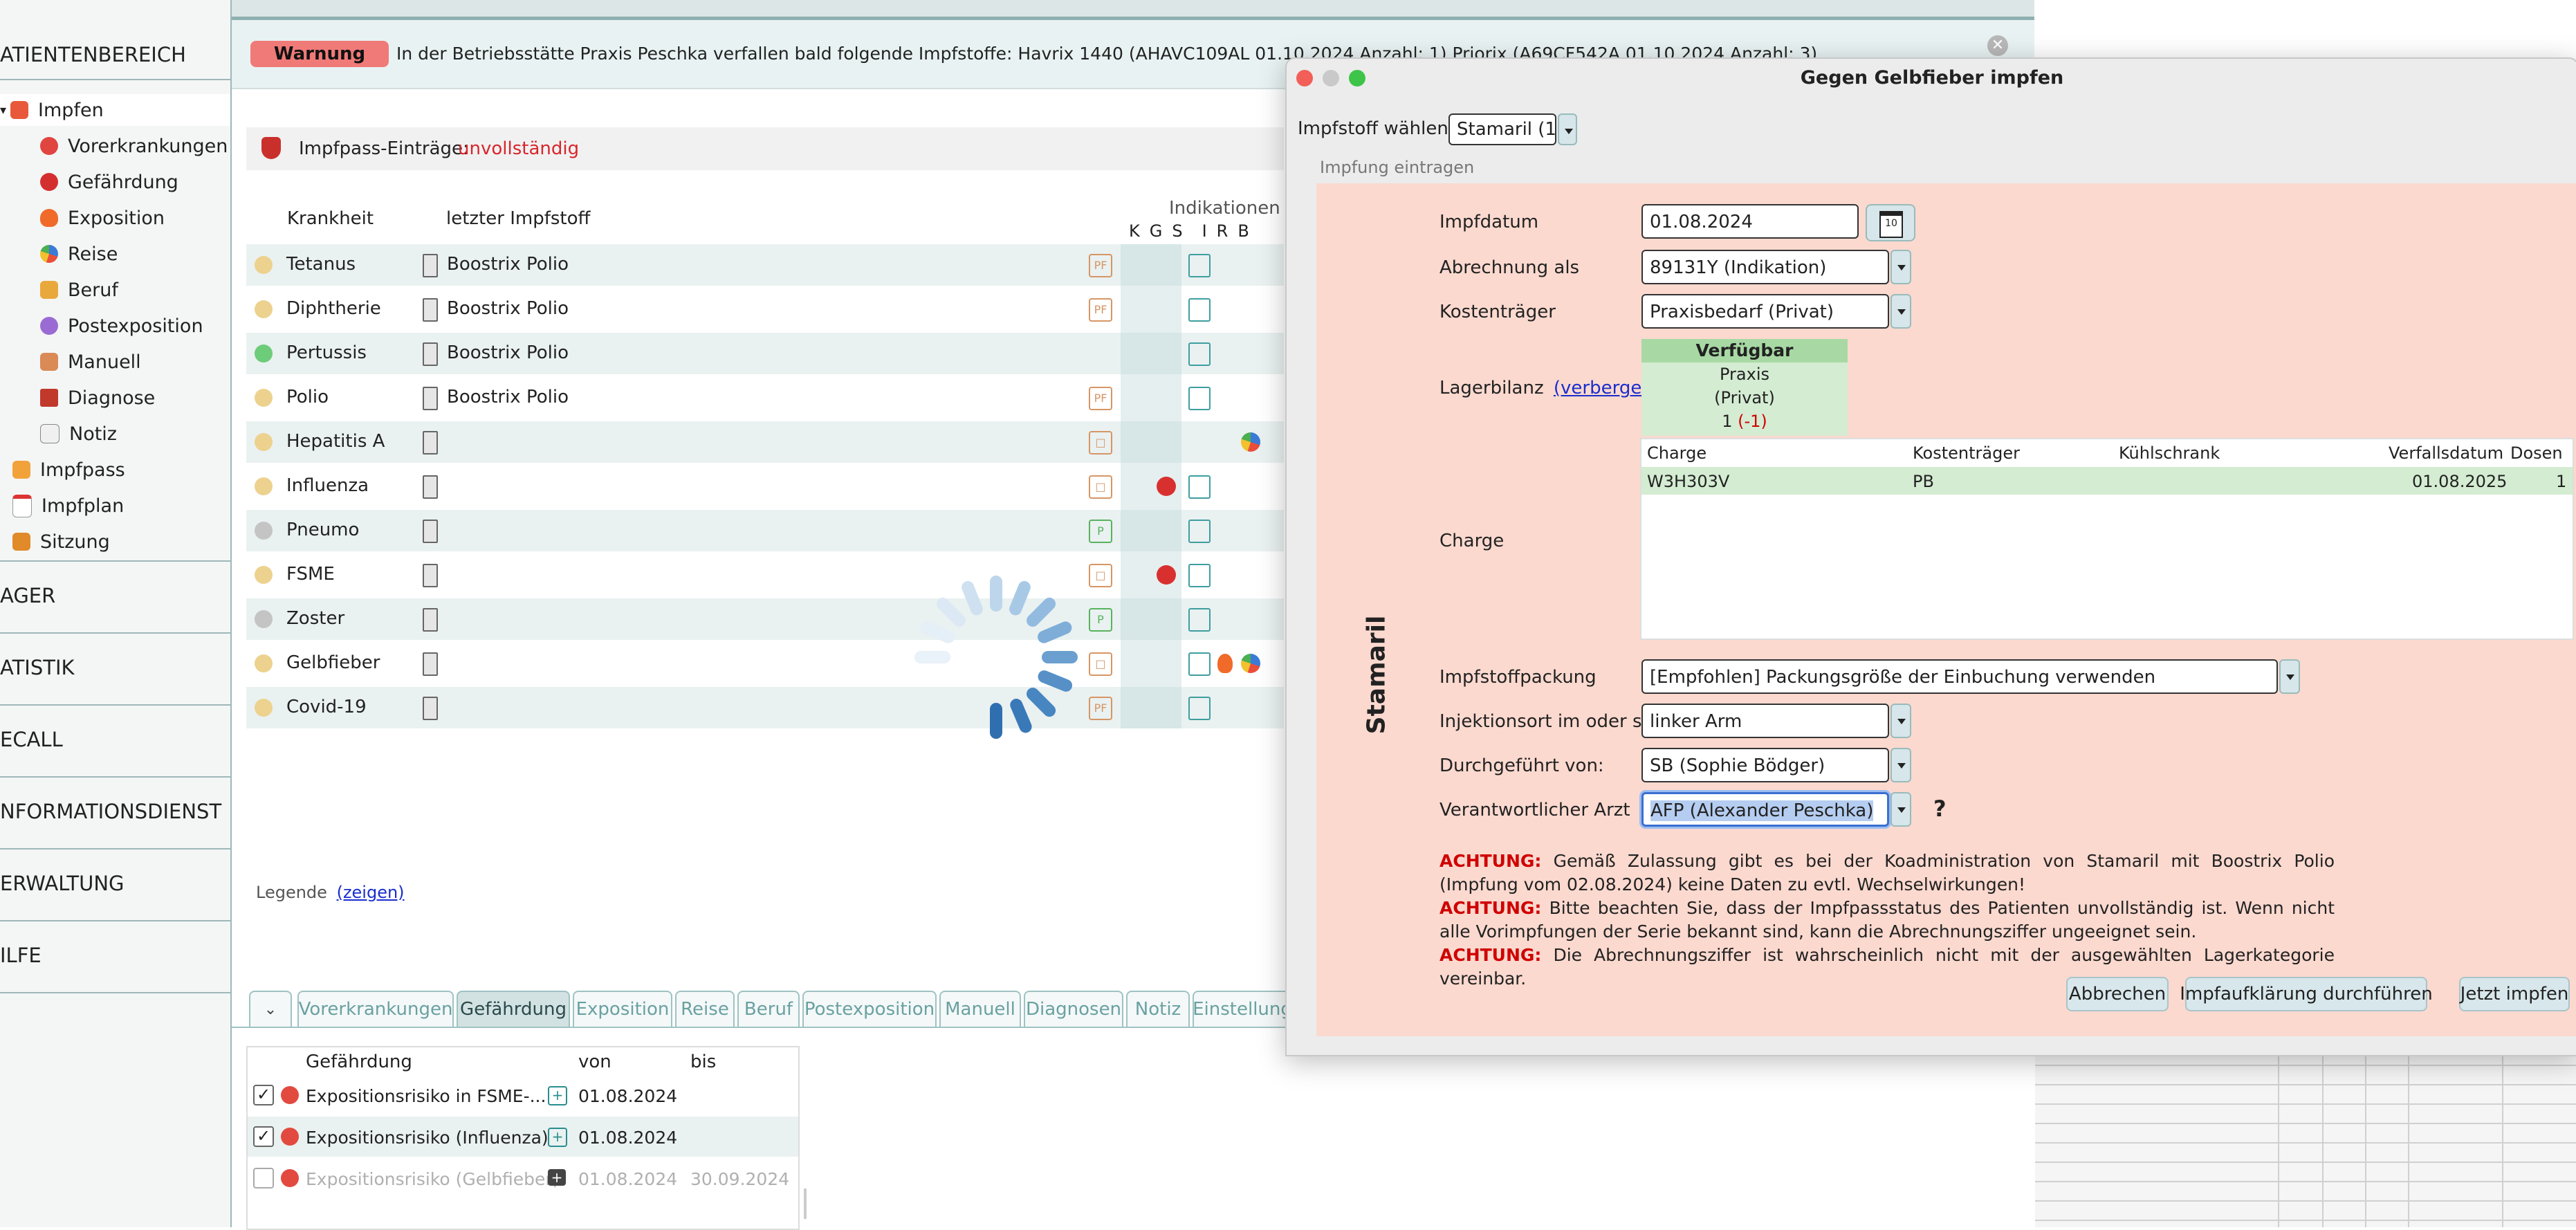  What do you see at coordinates (1765, 312) in the screenshot?
I see `kosten-select: Praxisbedarf (Privat)` at bounding box center [1765, 312].